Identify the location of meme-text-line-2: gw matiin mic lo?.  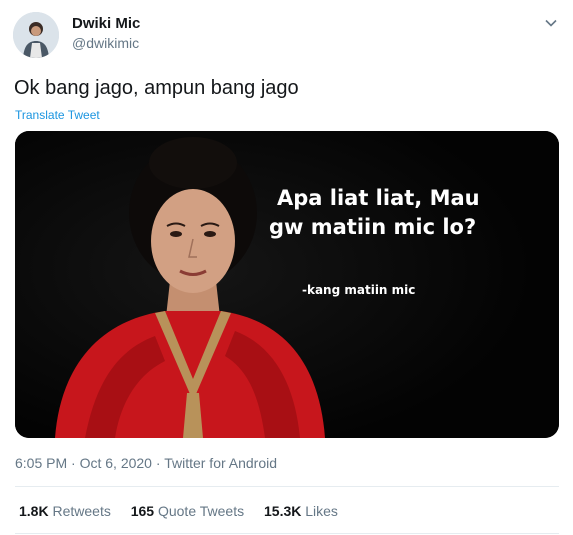
(373, 227).